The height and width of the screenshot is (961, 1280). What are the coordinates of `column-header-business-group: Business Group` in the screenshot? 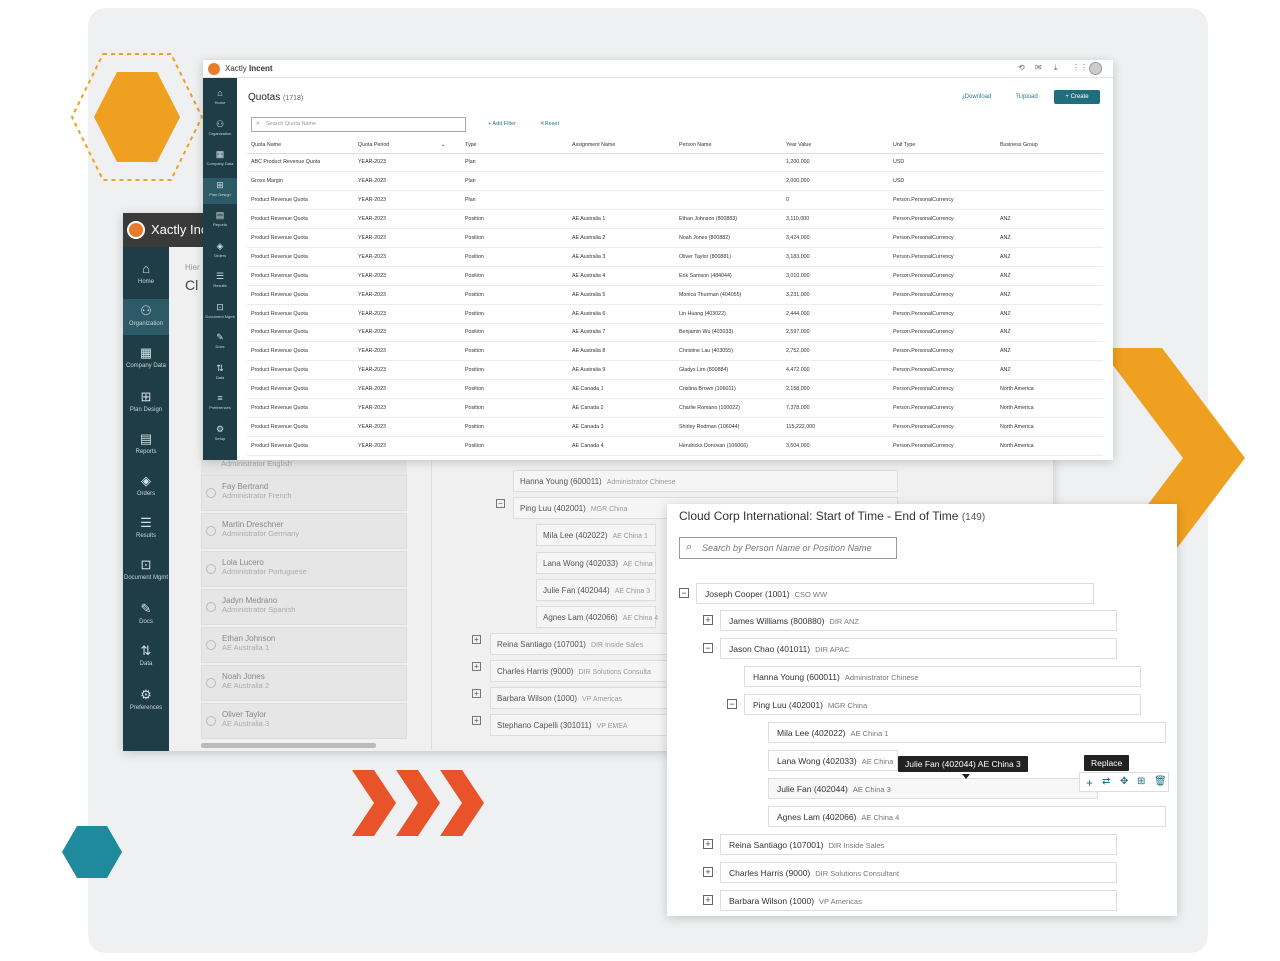 It's located at (1049, 145).